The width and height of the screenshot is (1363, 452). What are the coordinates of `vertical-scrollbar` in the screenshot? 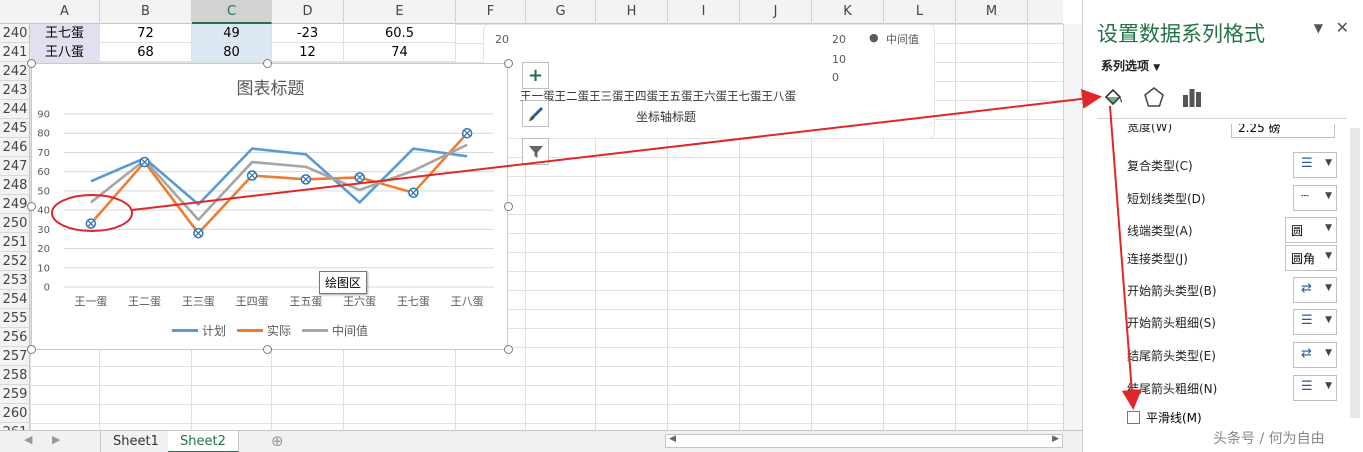 It's located at (1072, 227).